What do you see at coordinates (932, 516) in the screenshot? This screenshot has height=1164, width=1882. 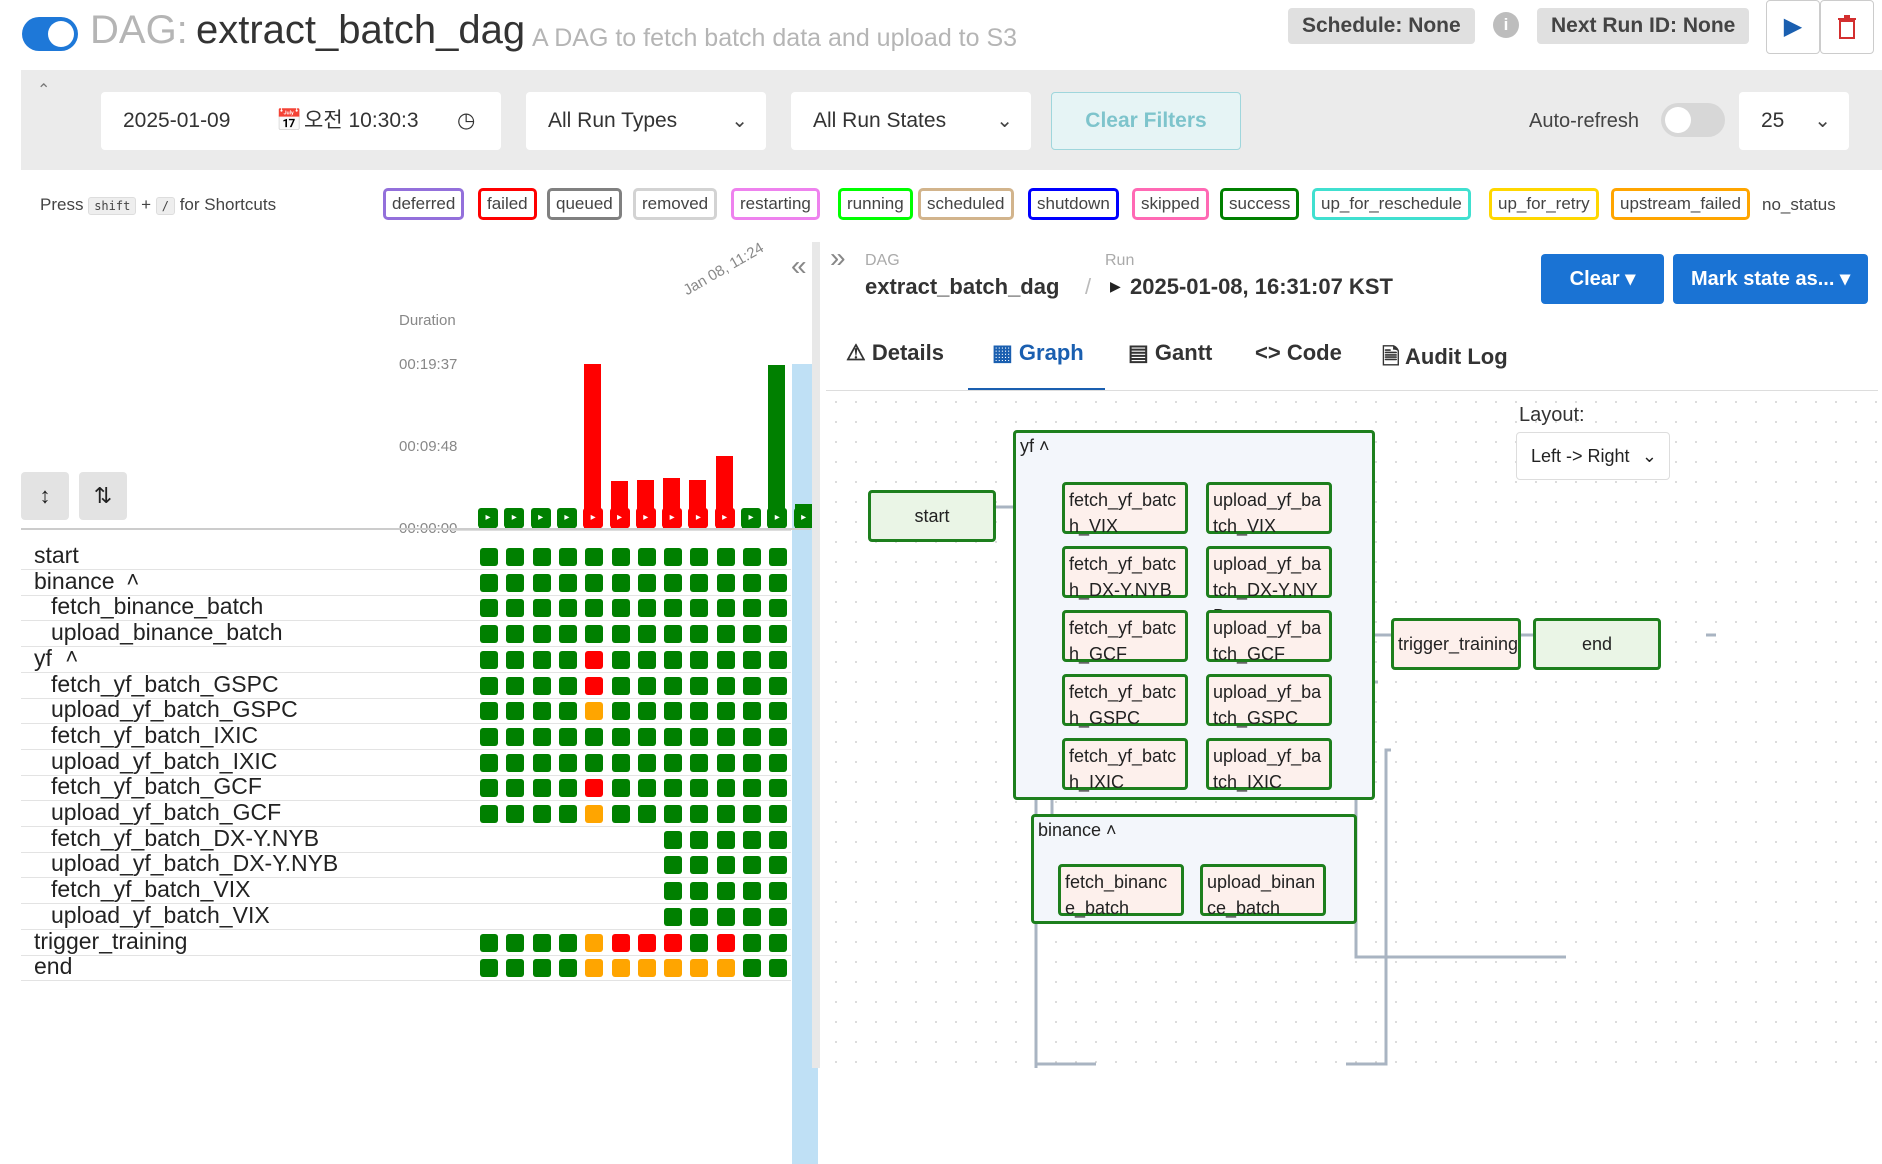 I see `node-start: start` at bounding box center [932, 516].